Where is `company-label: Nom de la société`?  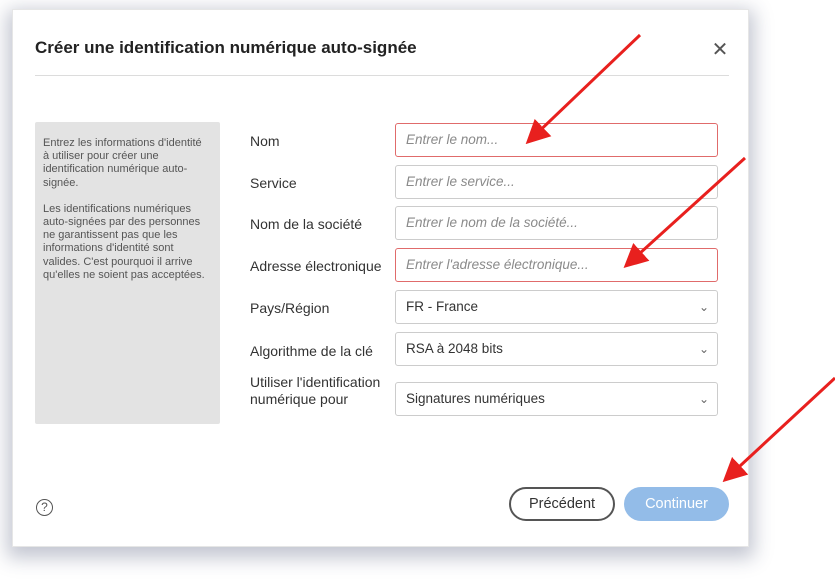 company-label: Nom de la société is located at coordinates (306, 224).